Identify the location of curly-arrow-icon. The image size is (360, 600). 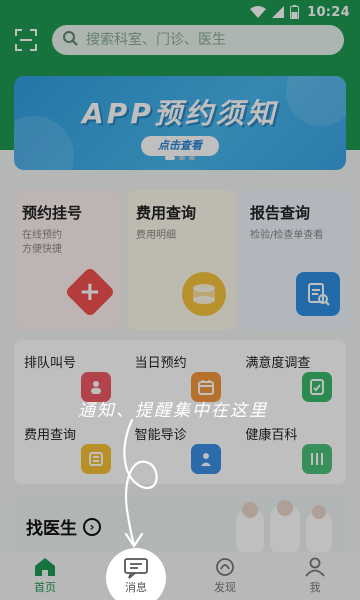
(140, 483).